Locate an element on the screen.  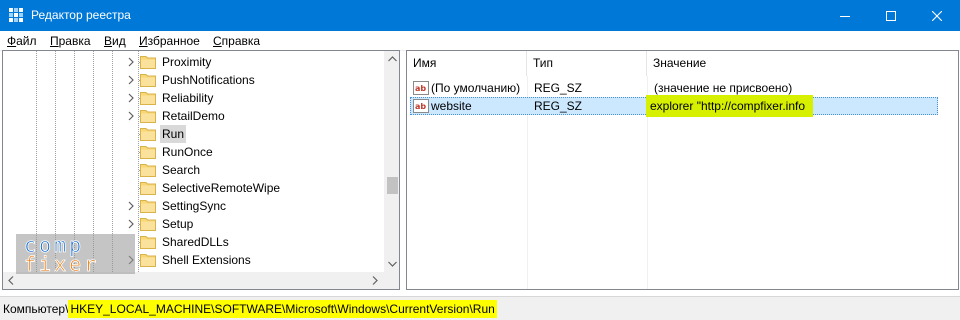
menu-file: Файл is located at coordinates (22, 41).